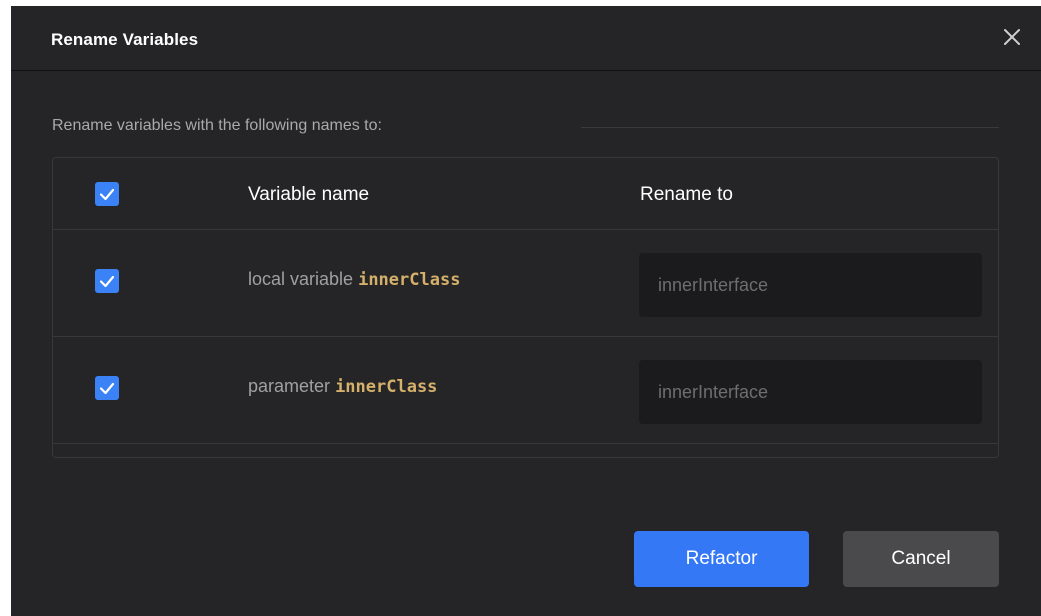 The width and height of the screenshot is (1041, 616). Describe the element at coordinates (309, 194) in the screenshot. I see `column-header-variable-name: Variable name` at that location.